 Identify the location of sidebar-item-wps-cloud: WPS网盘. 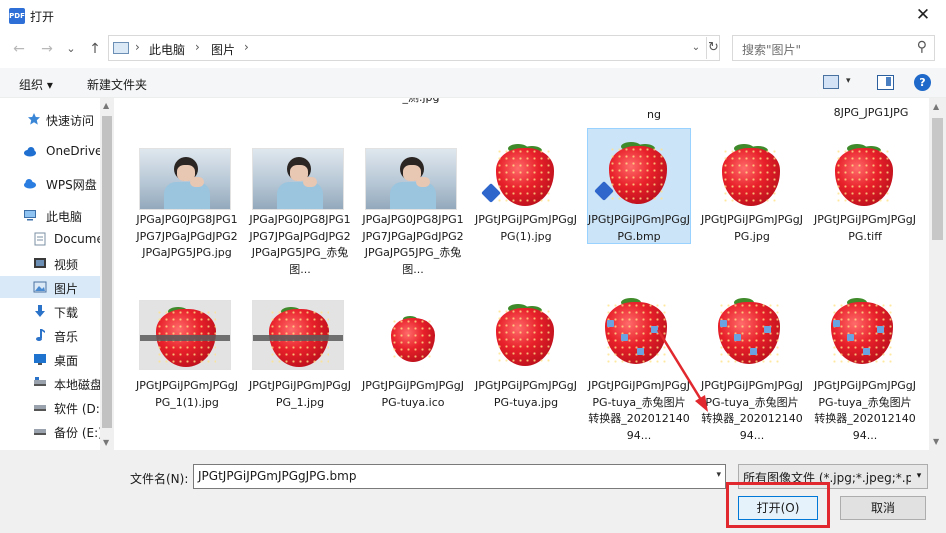
(50, 183).